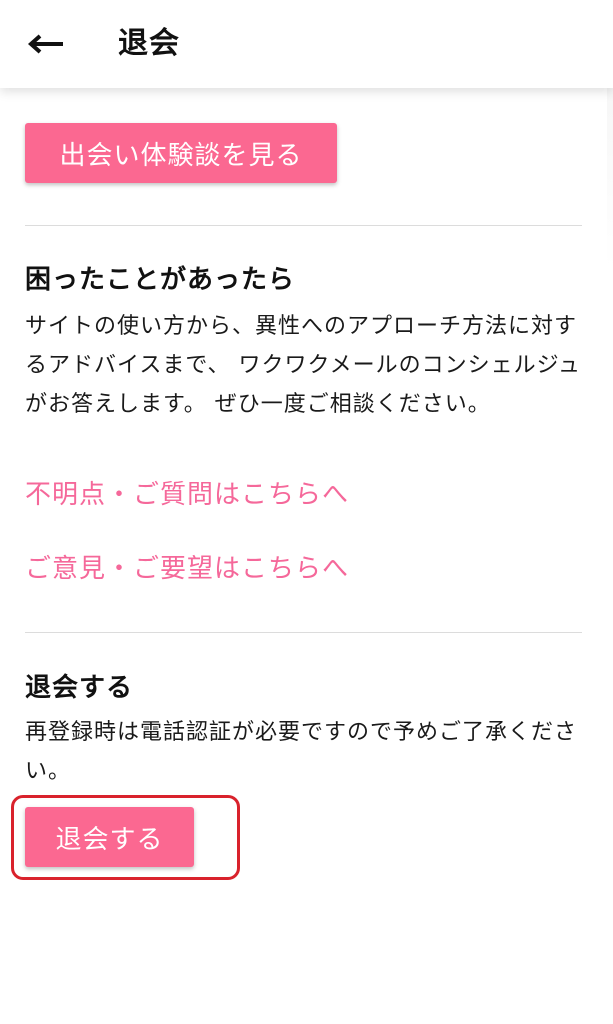  What do you see at coordinates (181, 153) in the screenshot?
I see `view-stories-button: 出会い体験談を見る` at bounding box center [181, 153].